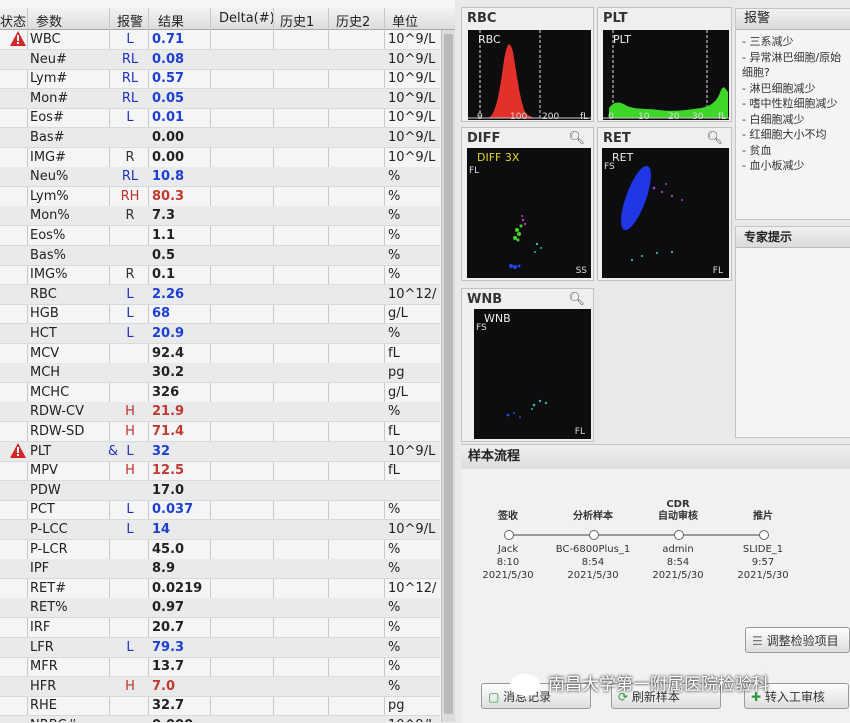 The image size is (850, 723). What do you see at coordinates (353, 20) in the screenshot?
I see `header-history2: 历史2` at bounding box center [353, 20].